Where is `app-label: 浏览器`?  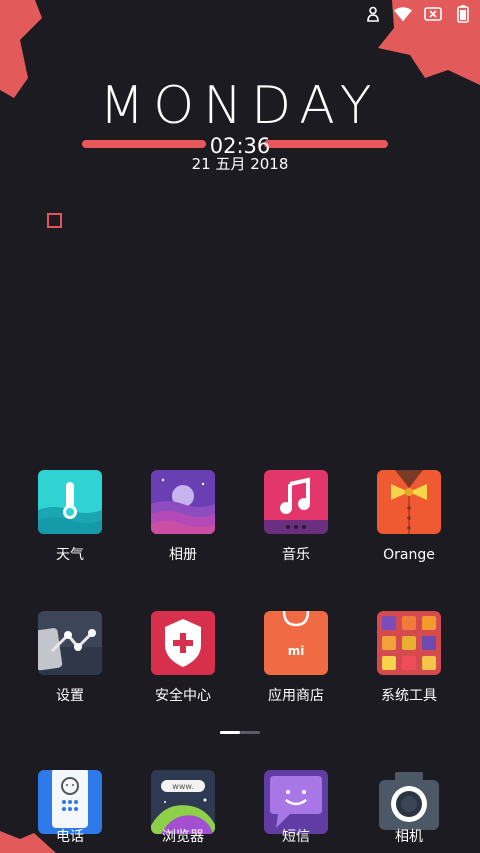
app-label: 浏览器 is located at coordinates (183, 837).